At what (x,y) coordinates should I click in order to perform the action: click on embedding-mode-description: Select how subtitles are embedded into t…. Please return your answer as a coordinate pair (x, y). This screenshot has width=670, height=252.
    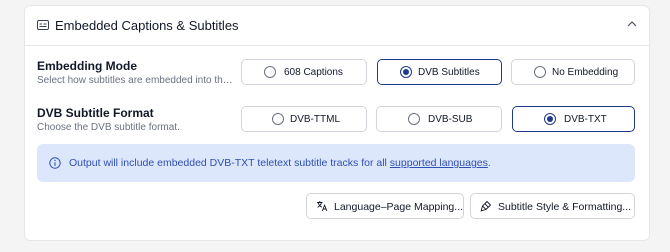
    Looking at the image, I should click on (135, 80).